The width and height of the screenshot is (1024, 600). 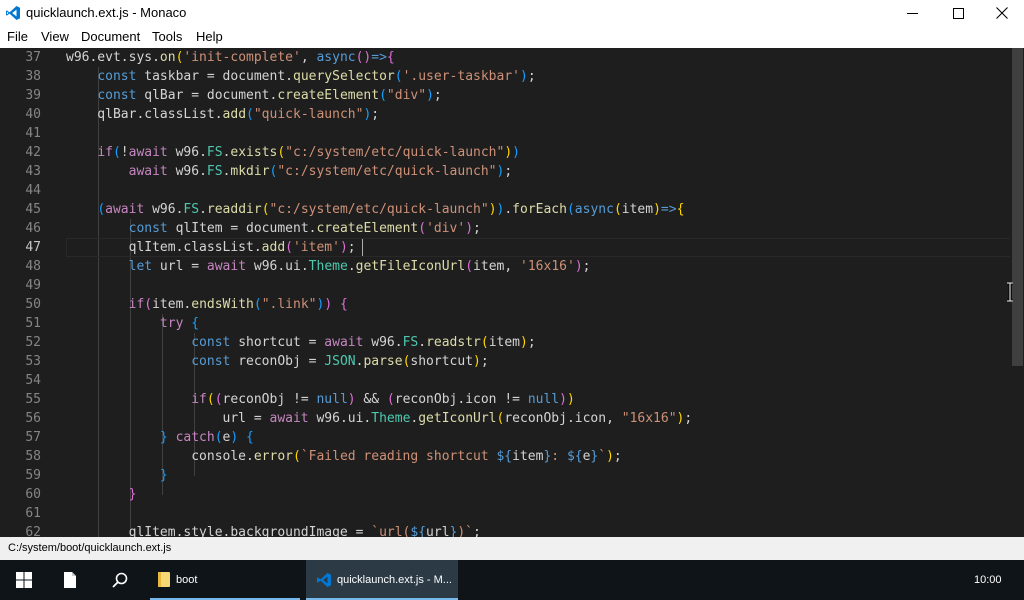 What do you see at coordinates (33, 304) in the screenshot?
I see `line-number: 50` at bounding box center [33, 304].